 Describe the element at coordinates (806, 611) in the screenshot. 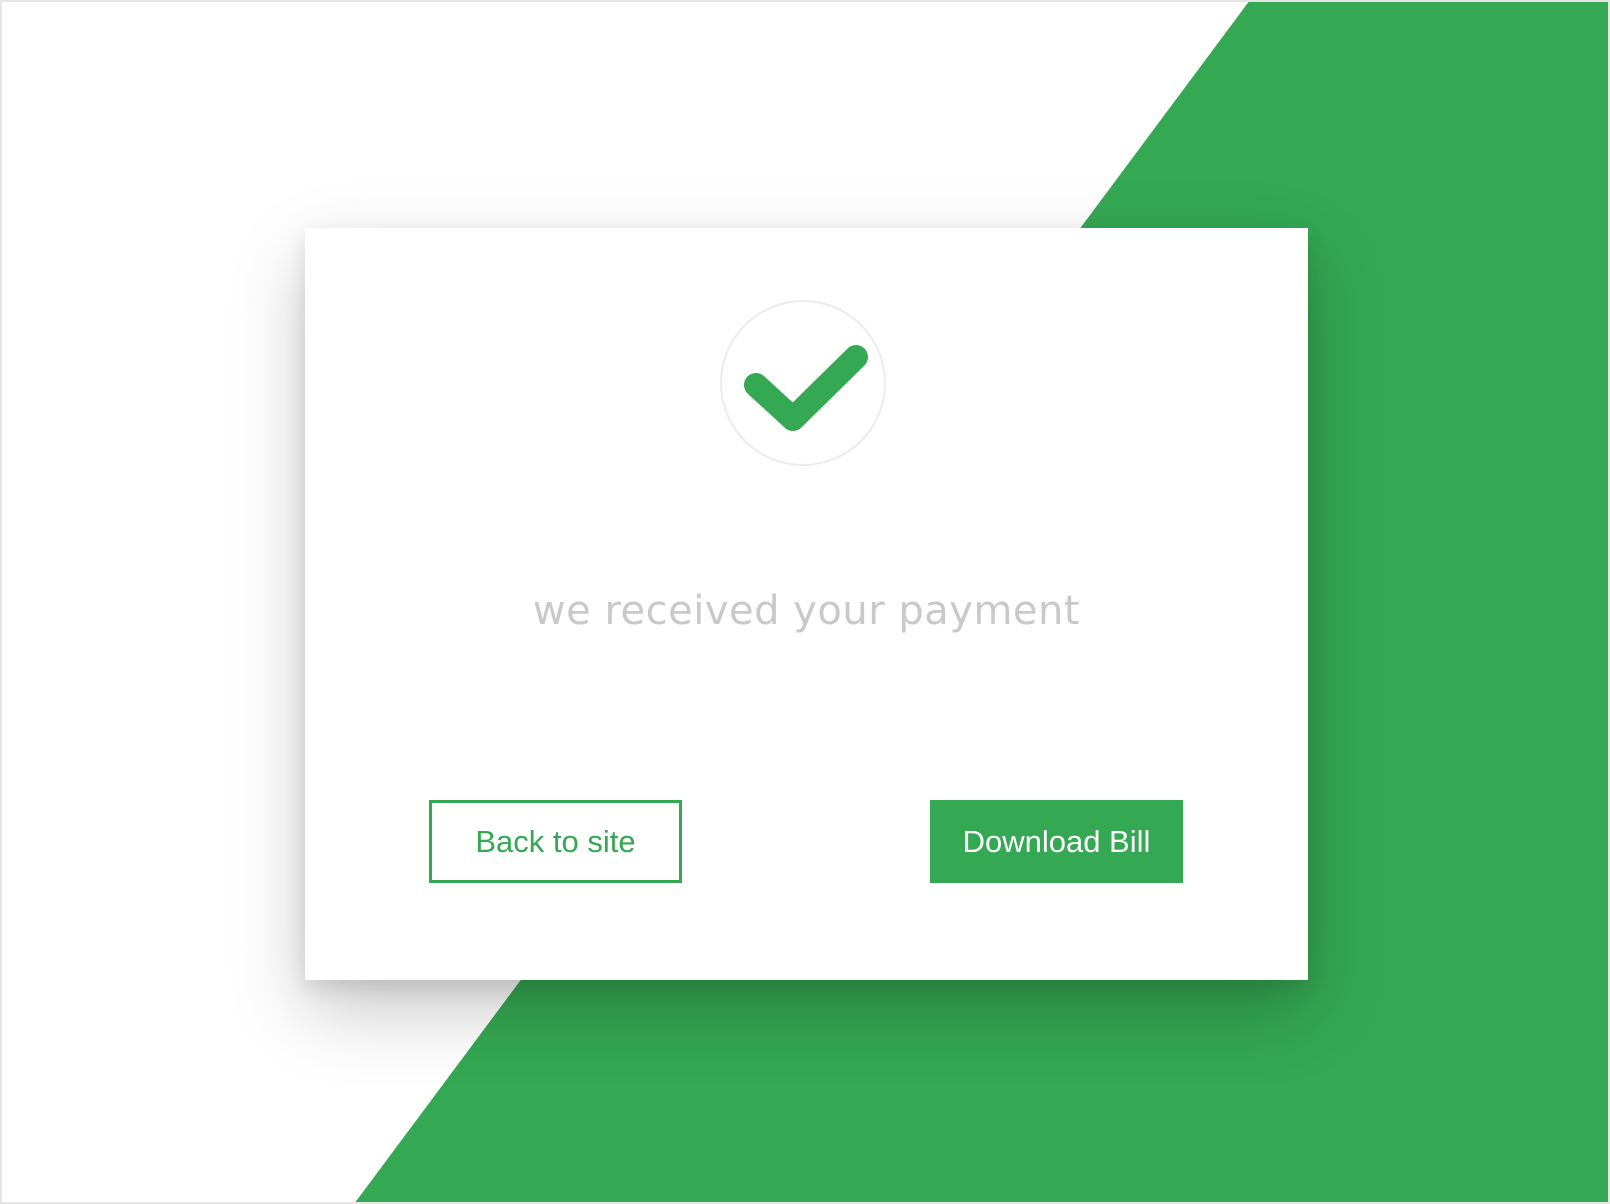

I see `payment-received-message: we received your payment` at that location.